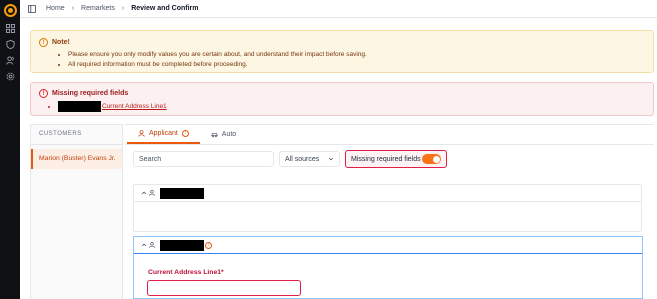  I want to click on missing-fields-filter: Missing required fields, so click(396, 159).